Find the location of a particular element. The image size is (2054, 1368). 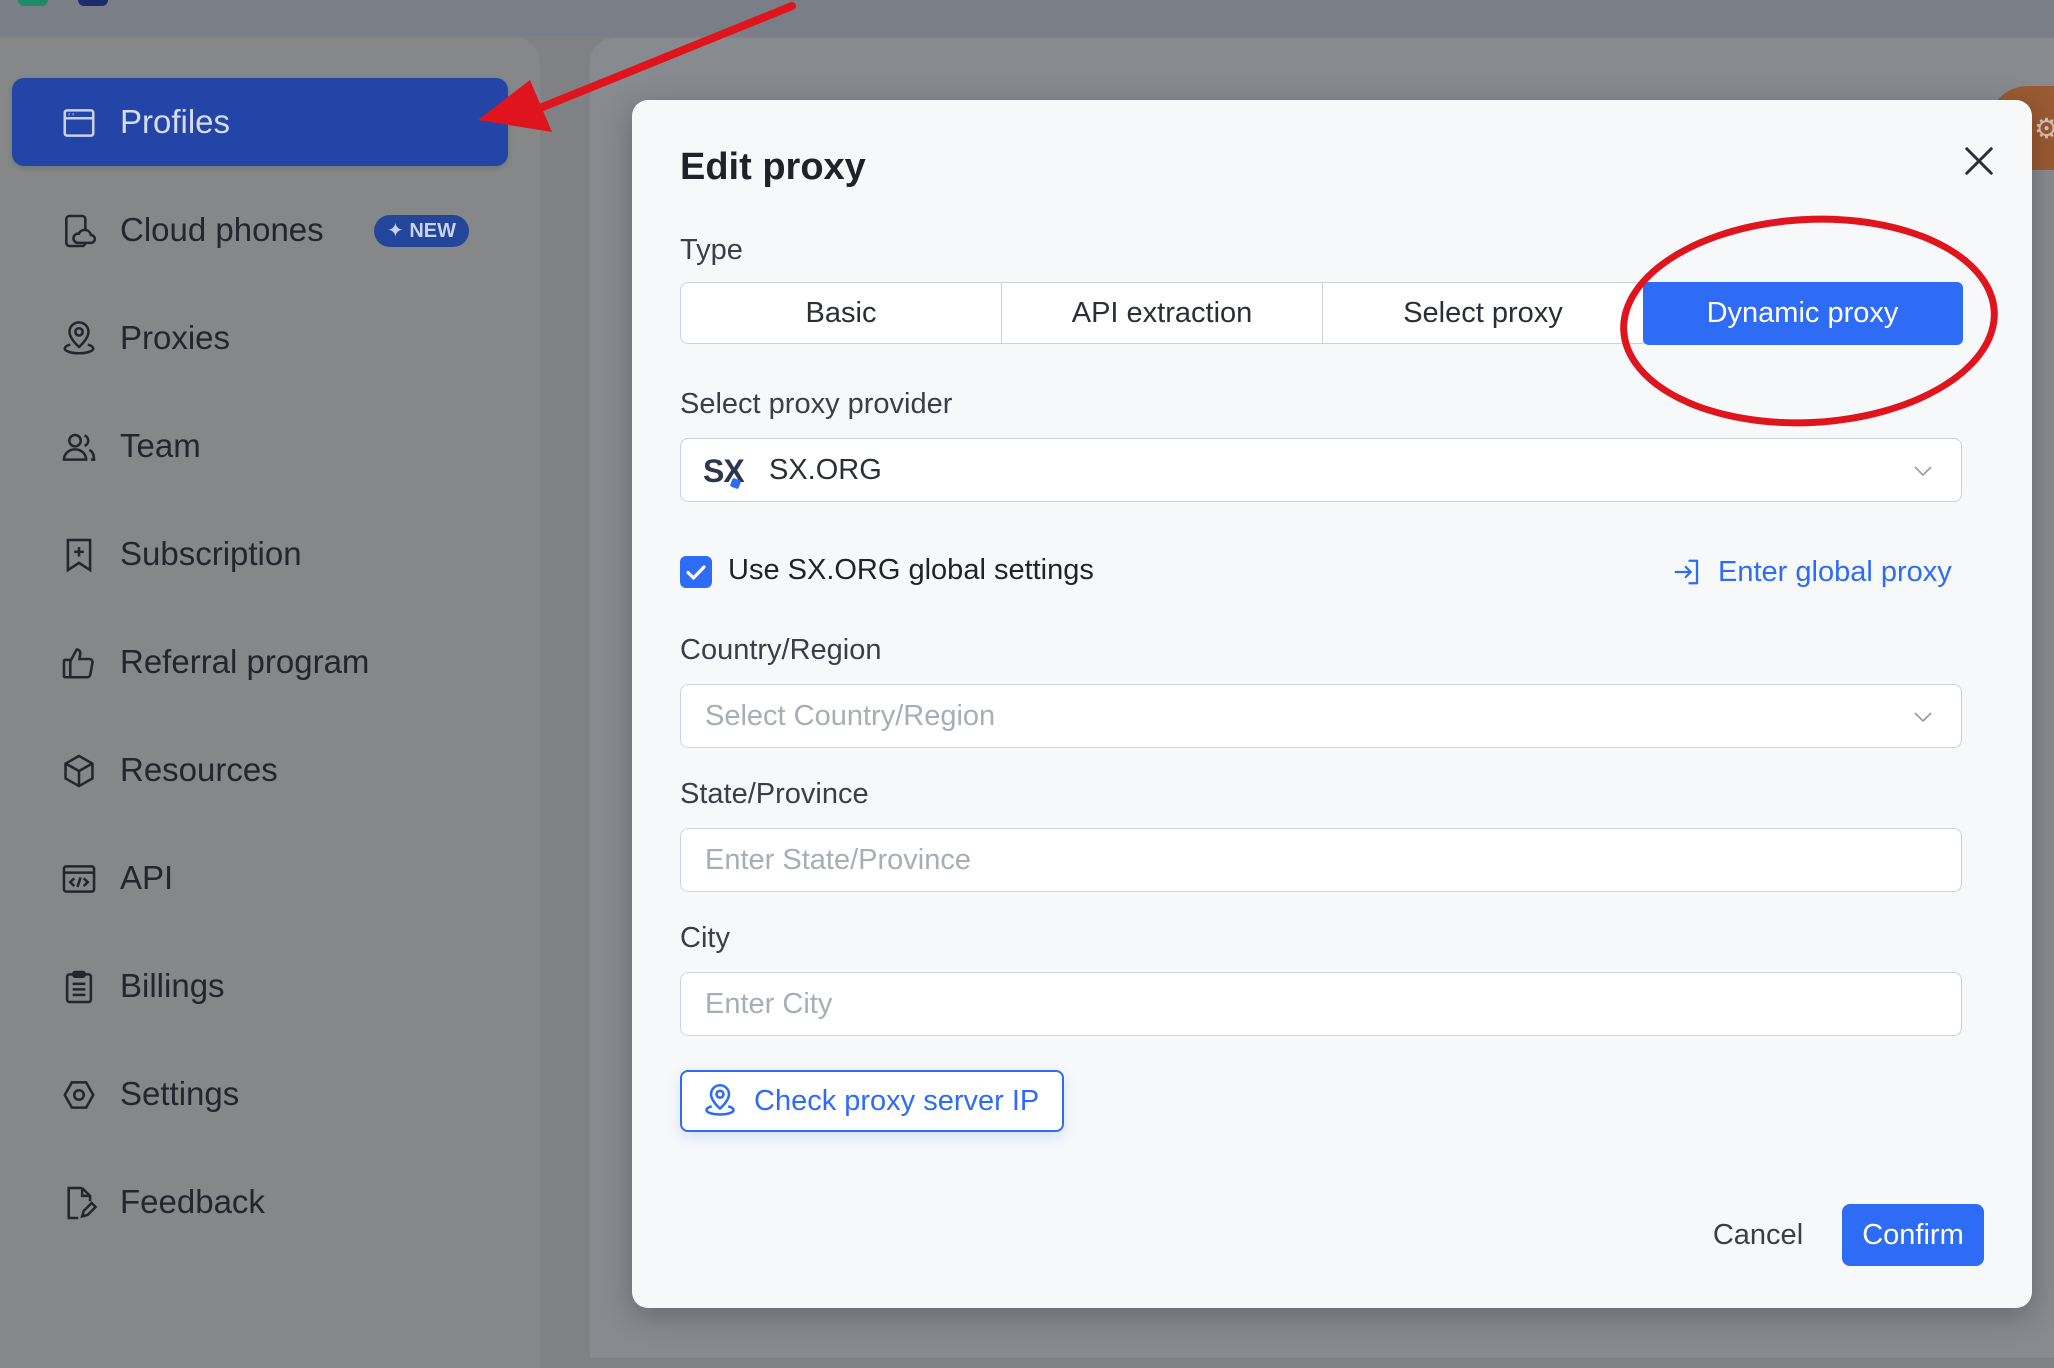

type-option-select-proxy: Select proxy is located at coordinates (1483, 313).